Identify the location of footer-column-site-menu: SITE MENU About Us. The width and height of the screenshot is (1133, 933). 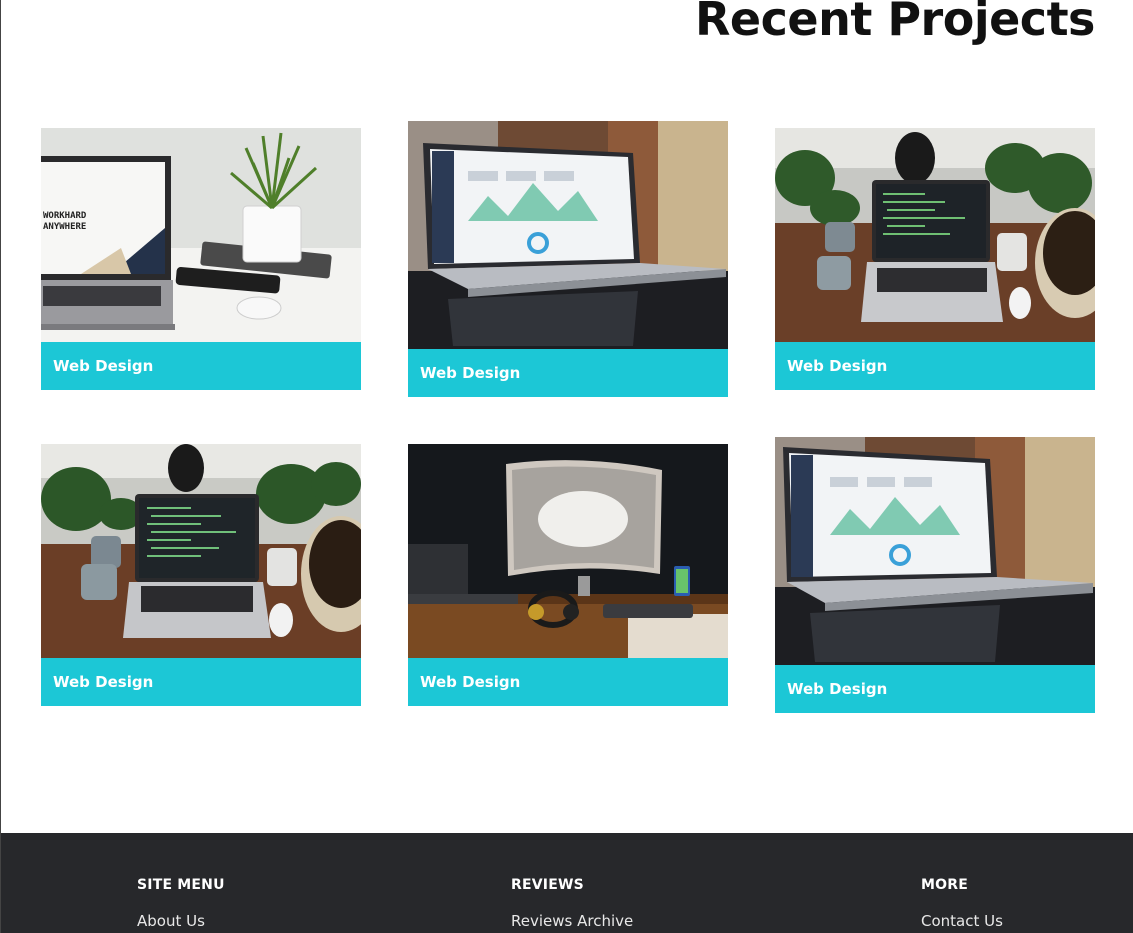
(181, 903).